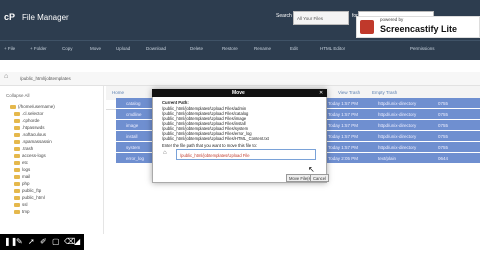  Describe the element at coordinates (240, 79) in the screenshot. I see `path-bar` at that location.